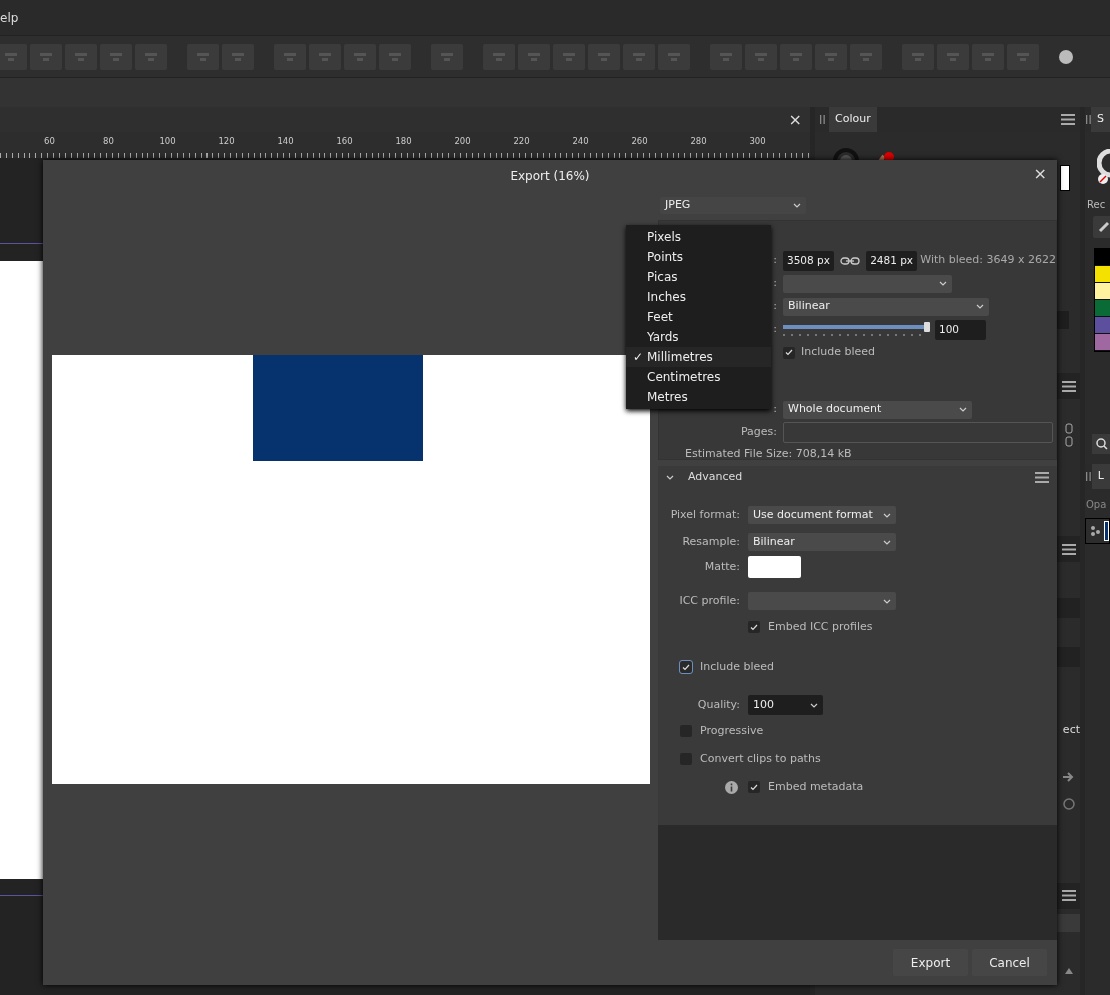 The image size is (1110, 995). I want to click on colour-well, so click(1065, 178).